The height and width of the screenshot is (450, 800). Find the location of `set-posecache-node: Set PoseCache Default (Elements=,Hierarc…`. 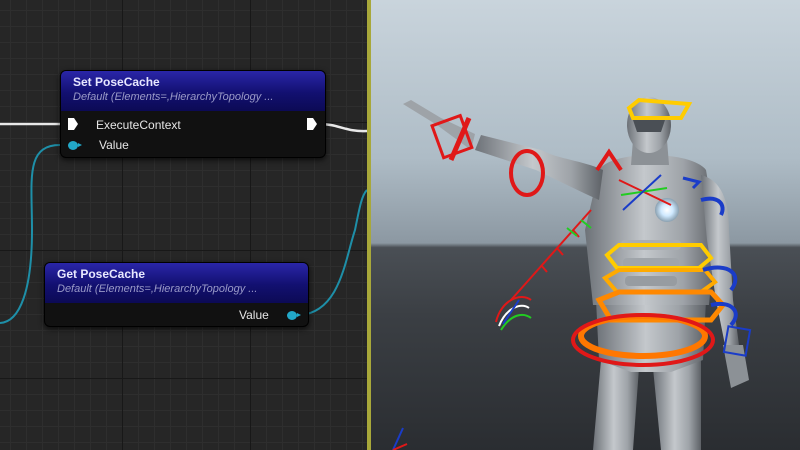

set-posecache-node: Set PoseCache Default (Elements=,Hierarc… is located at coordinates (193, 114).